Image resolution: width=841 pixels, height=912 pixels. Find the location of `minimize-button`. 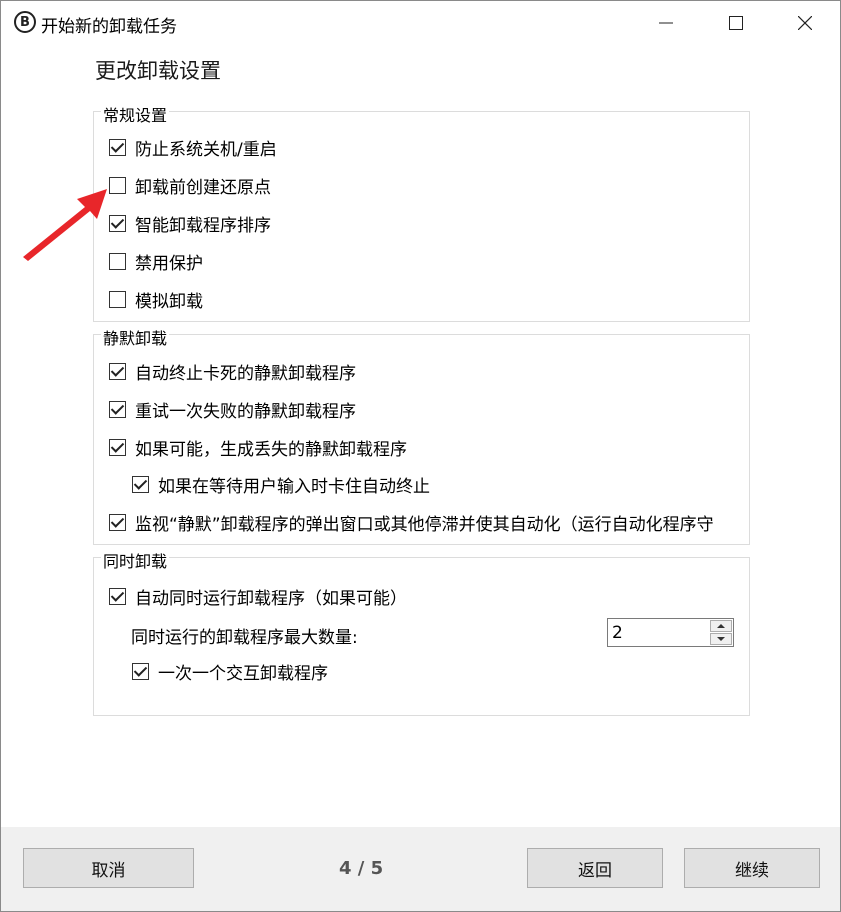

minimize-button is located at coordinates (666, 23).